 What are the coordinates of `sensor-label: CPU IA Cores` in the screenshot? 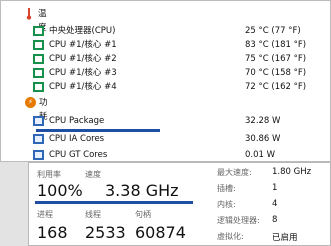 It's located at (77, 139).